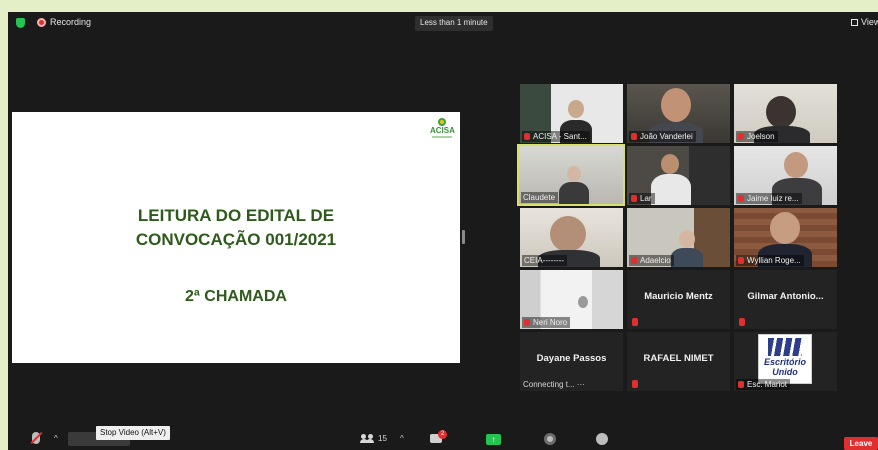 This screenshot has width=878, height=450. Describe the element at coordinates (463, 237) in the screenshot. I see `split-view-handle` at that location.